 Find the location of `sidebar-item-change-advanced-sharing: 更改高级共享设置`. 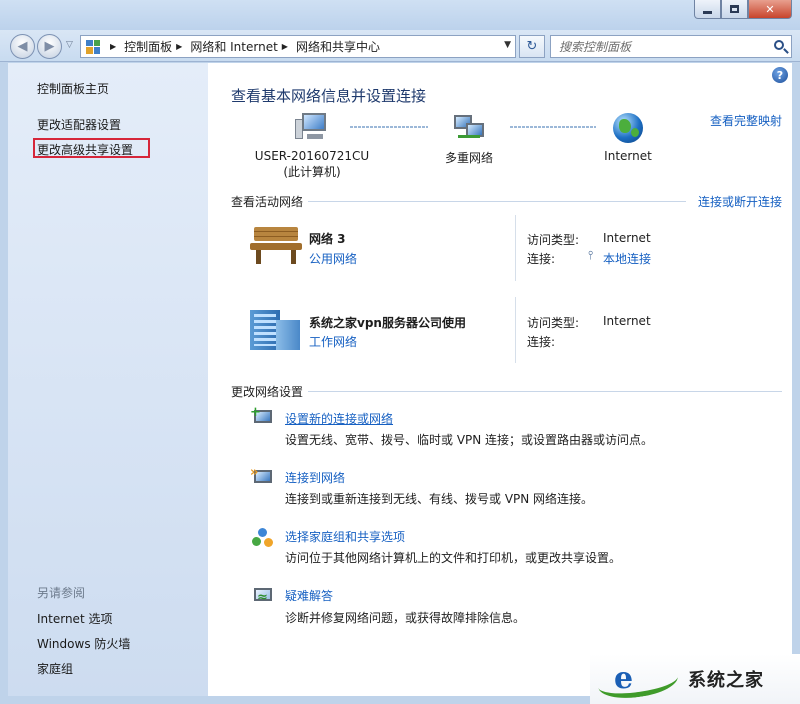

sidebar-item-change-advanced-sharing: 更改高级共享设置 is located at coordinates (85, 149).